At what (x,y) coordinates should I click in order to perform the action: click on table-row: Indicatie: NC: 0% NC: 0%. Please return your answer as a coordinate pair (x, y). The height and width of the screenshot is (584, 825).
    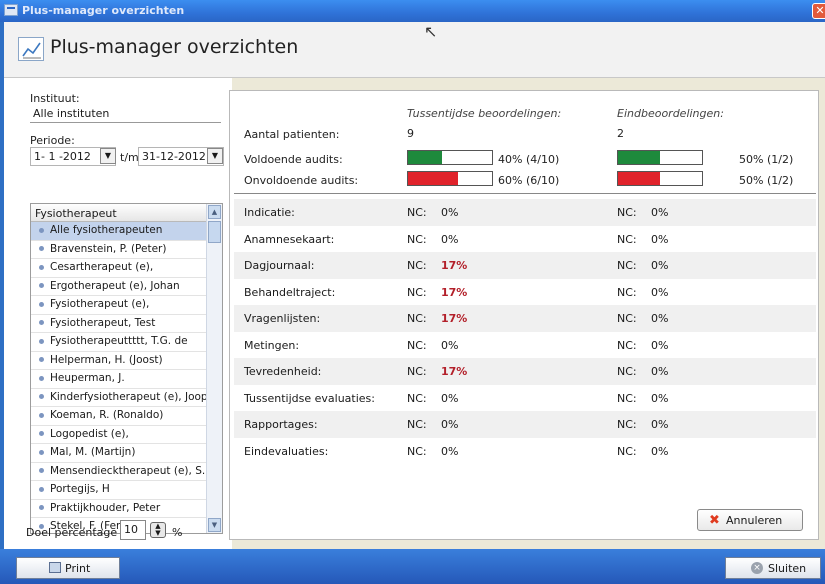
    Looking at the image, I should click on (525, 212).